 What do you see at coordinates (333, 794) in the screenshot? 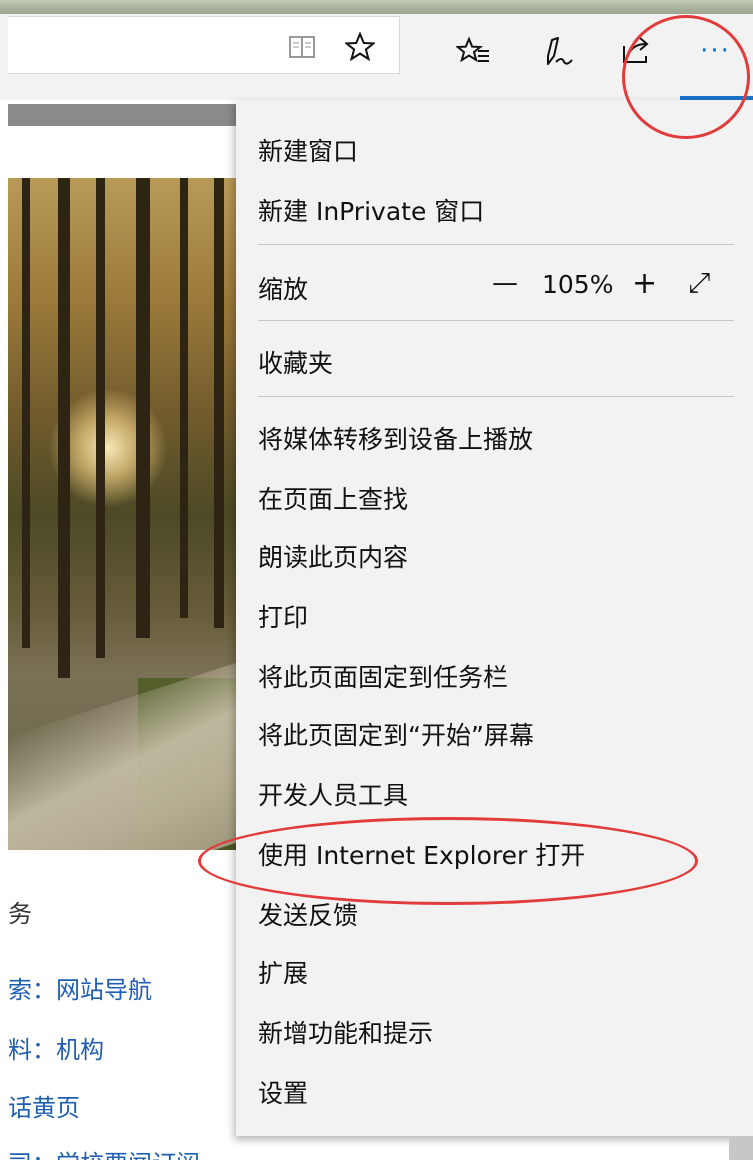
I see `menu-item-dev-tools: 开发人员工具` at bounding box center [333, 794].